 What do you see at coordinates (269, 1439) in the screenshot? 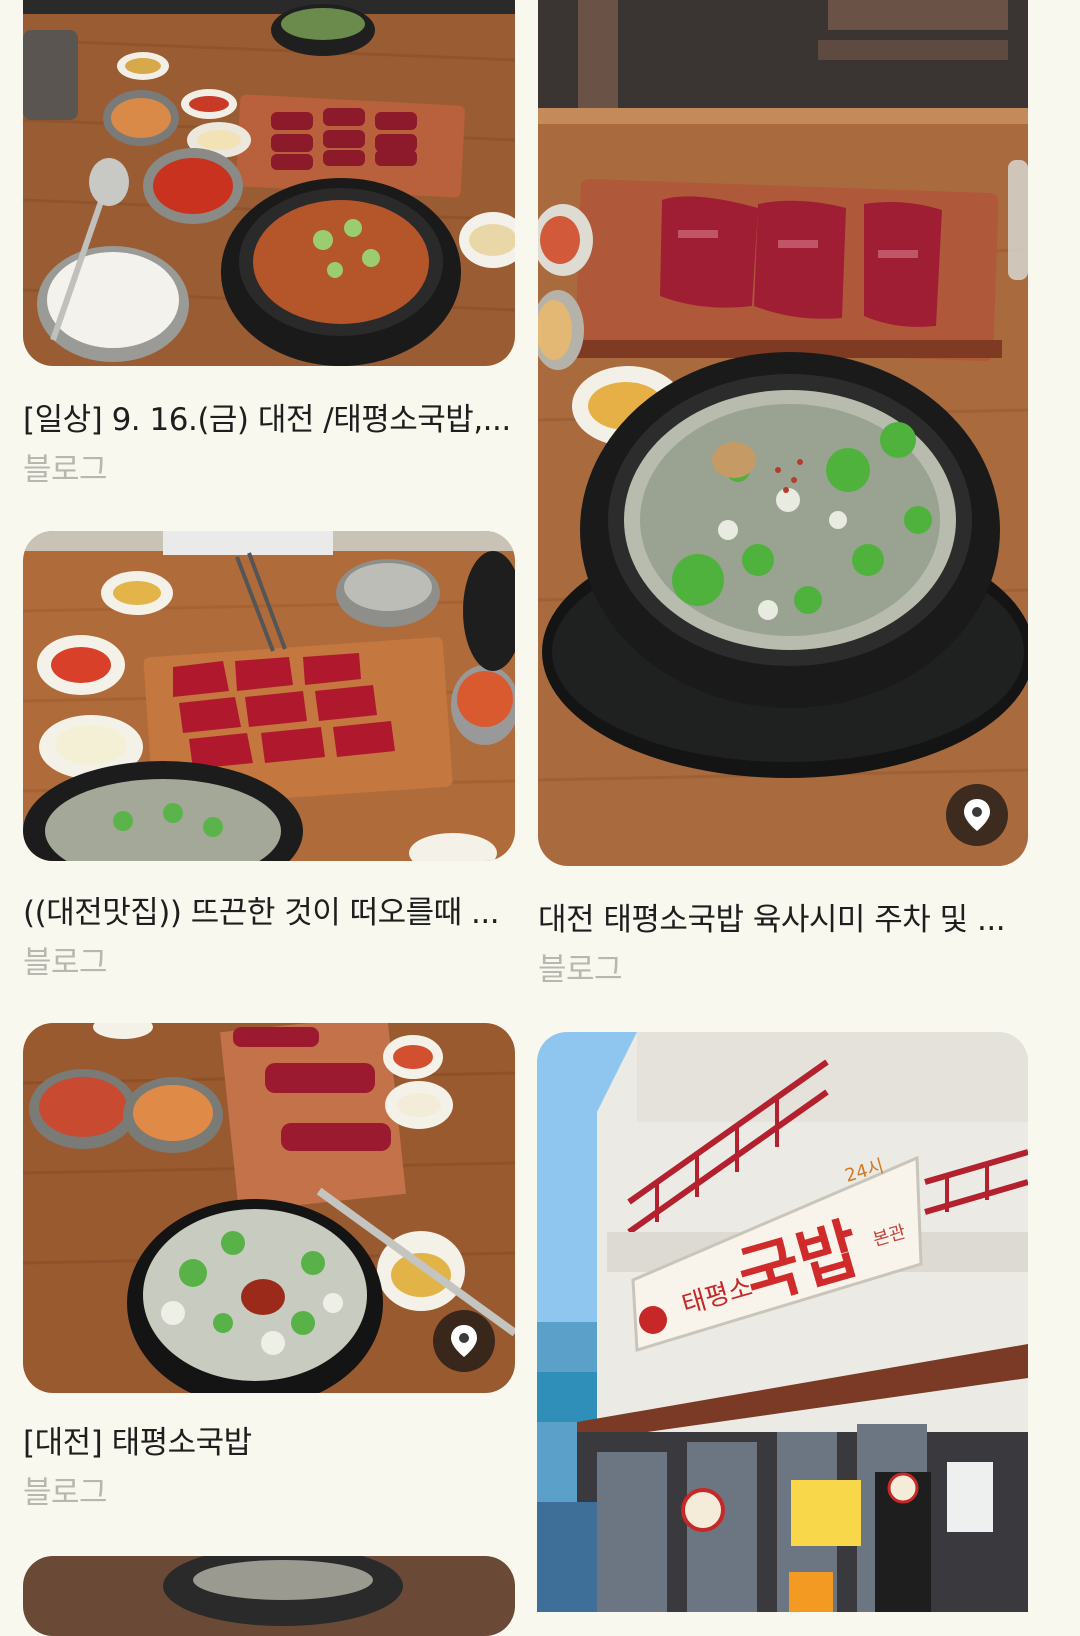
I see `result-title: [대전] 태평소국밥` at bounding box center [269, 1439].